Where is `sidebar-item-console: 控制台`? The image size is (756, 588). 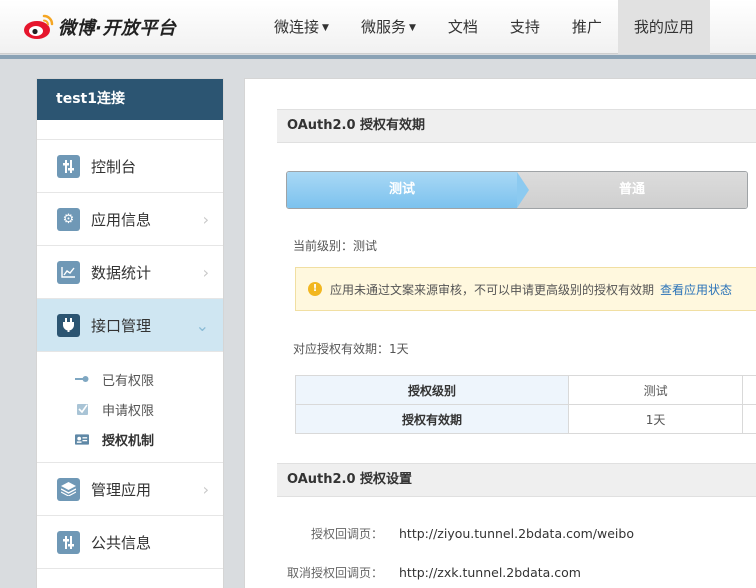
sidebar-item-console: 控制台 is located at coordinates (130, 166).